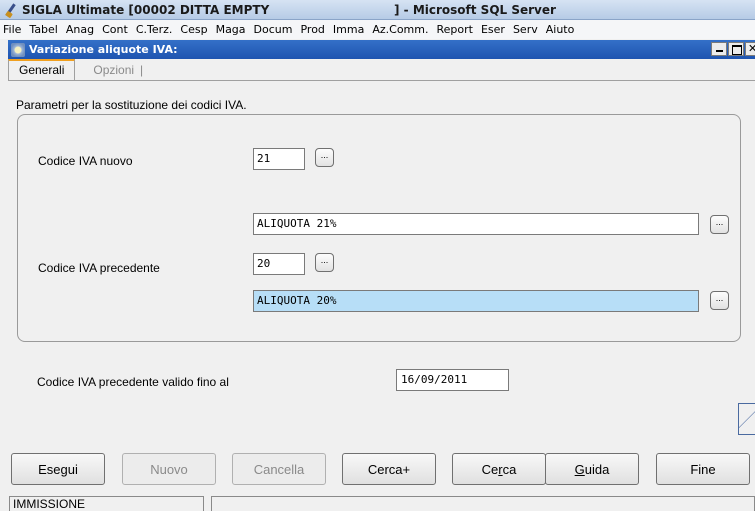  Describe the element at coordinates (80, 29) in the screenshot. I see `menu-anag: Anag` at that location.